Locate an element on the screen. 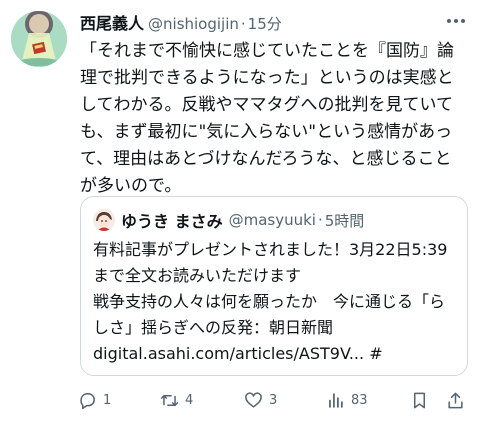 Image resolution: width=480 pixels, height=424 pixels. reply-count: 1 is located at coordinates (107, 400).